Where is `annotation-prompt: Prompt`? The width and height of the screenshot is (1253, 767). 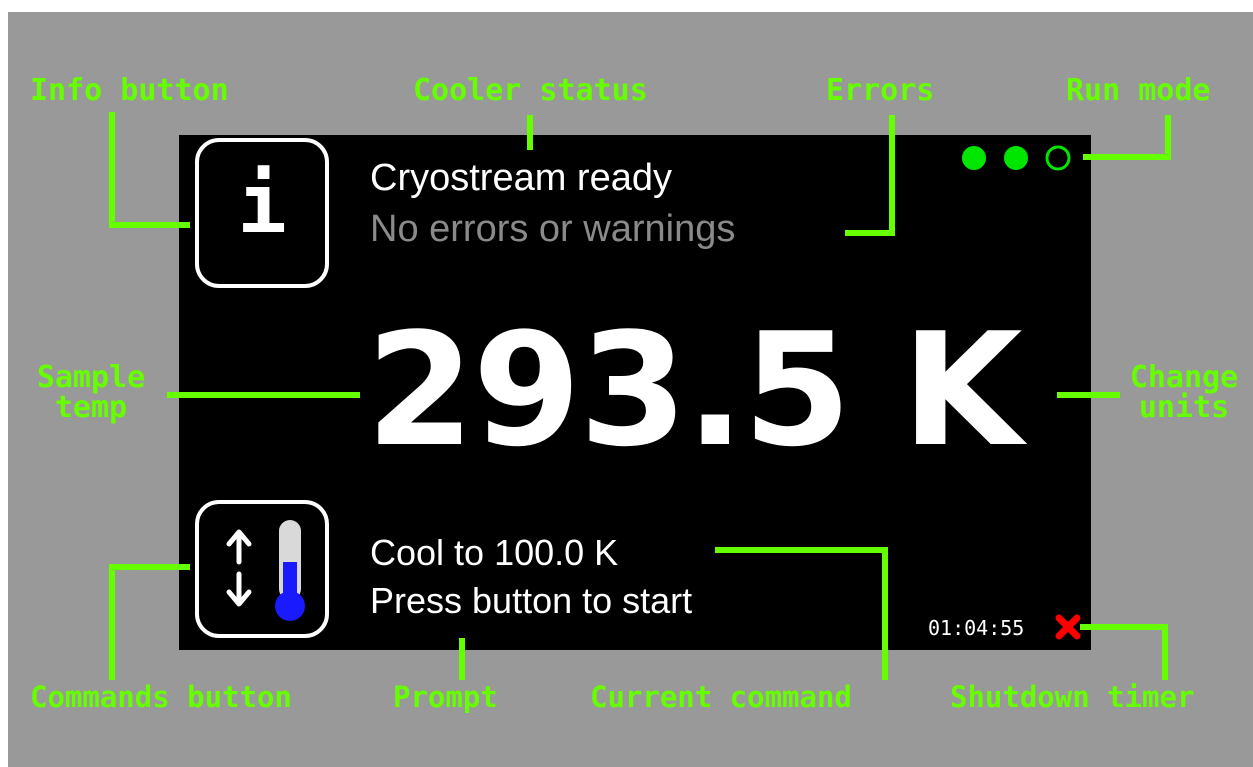
annotation-prompt: Prompt is located at coordinates (445, 697).